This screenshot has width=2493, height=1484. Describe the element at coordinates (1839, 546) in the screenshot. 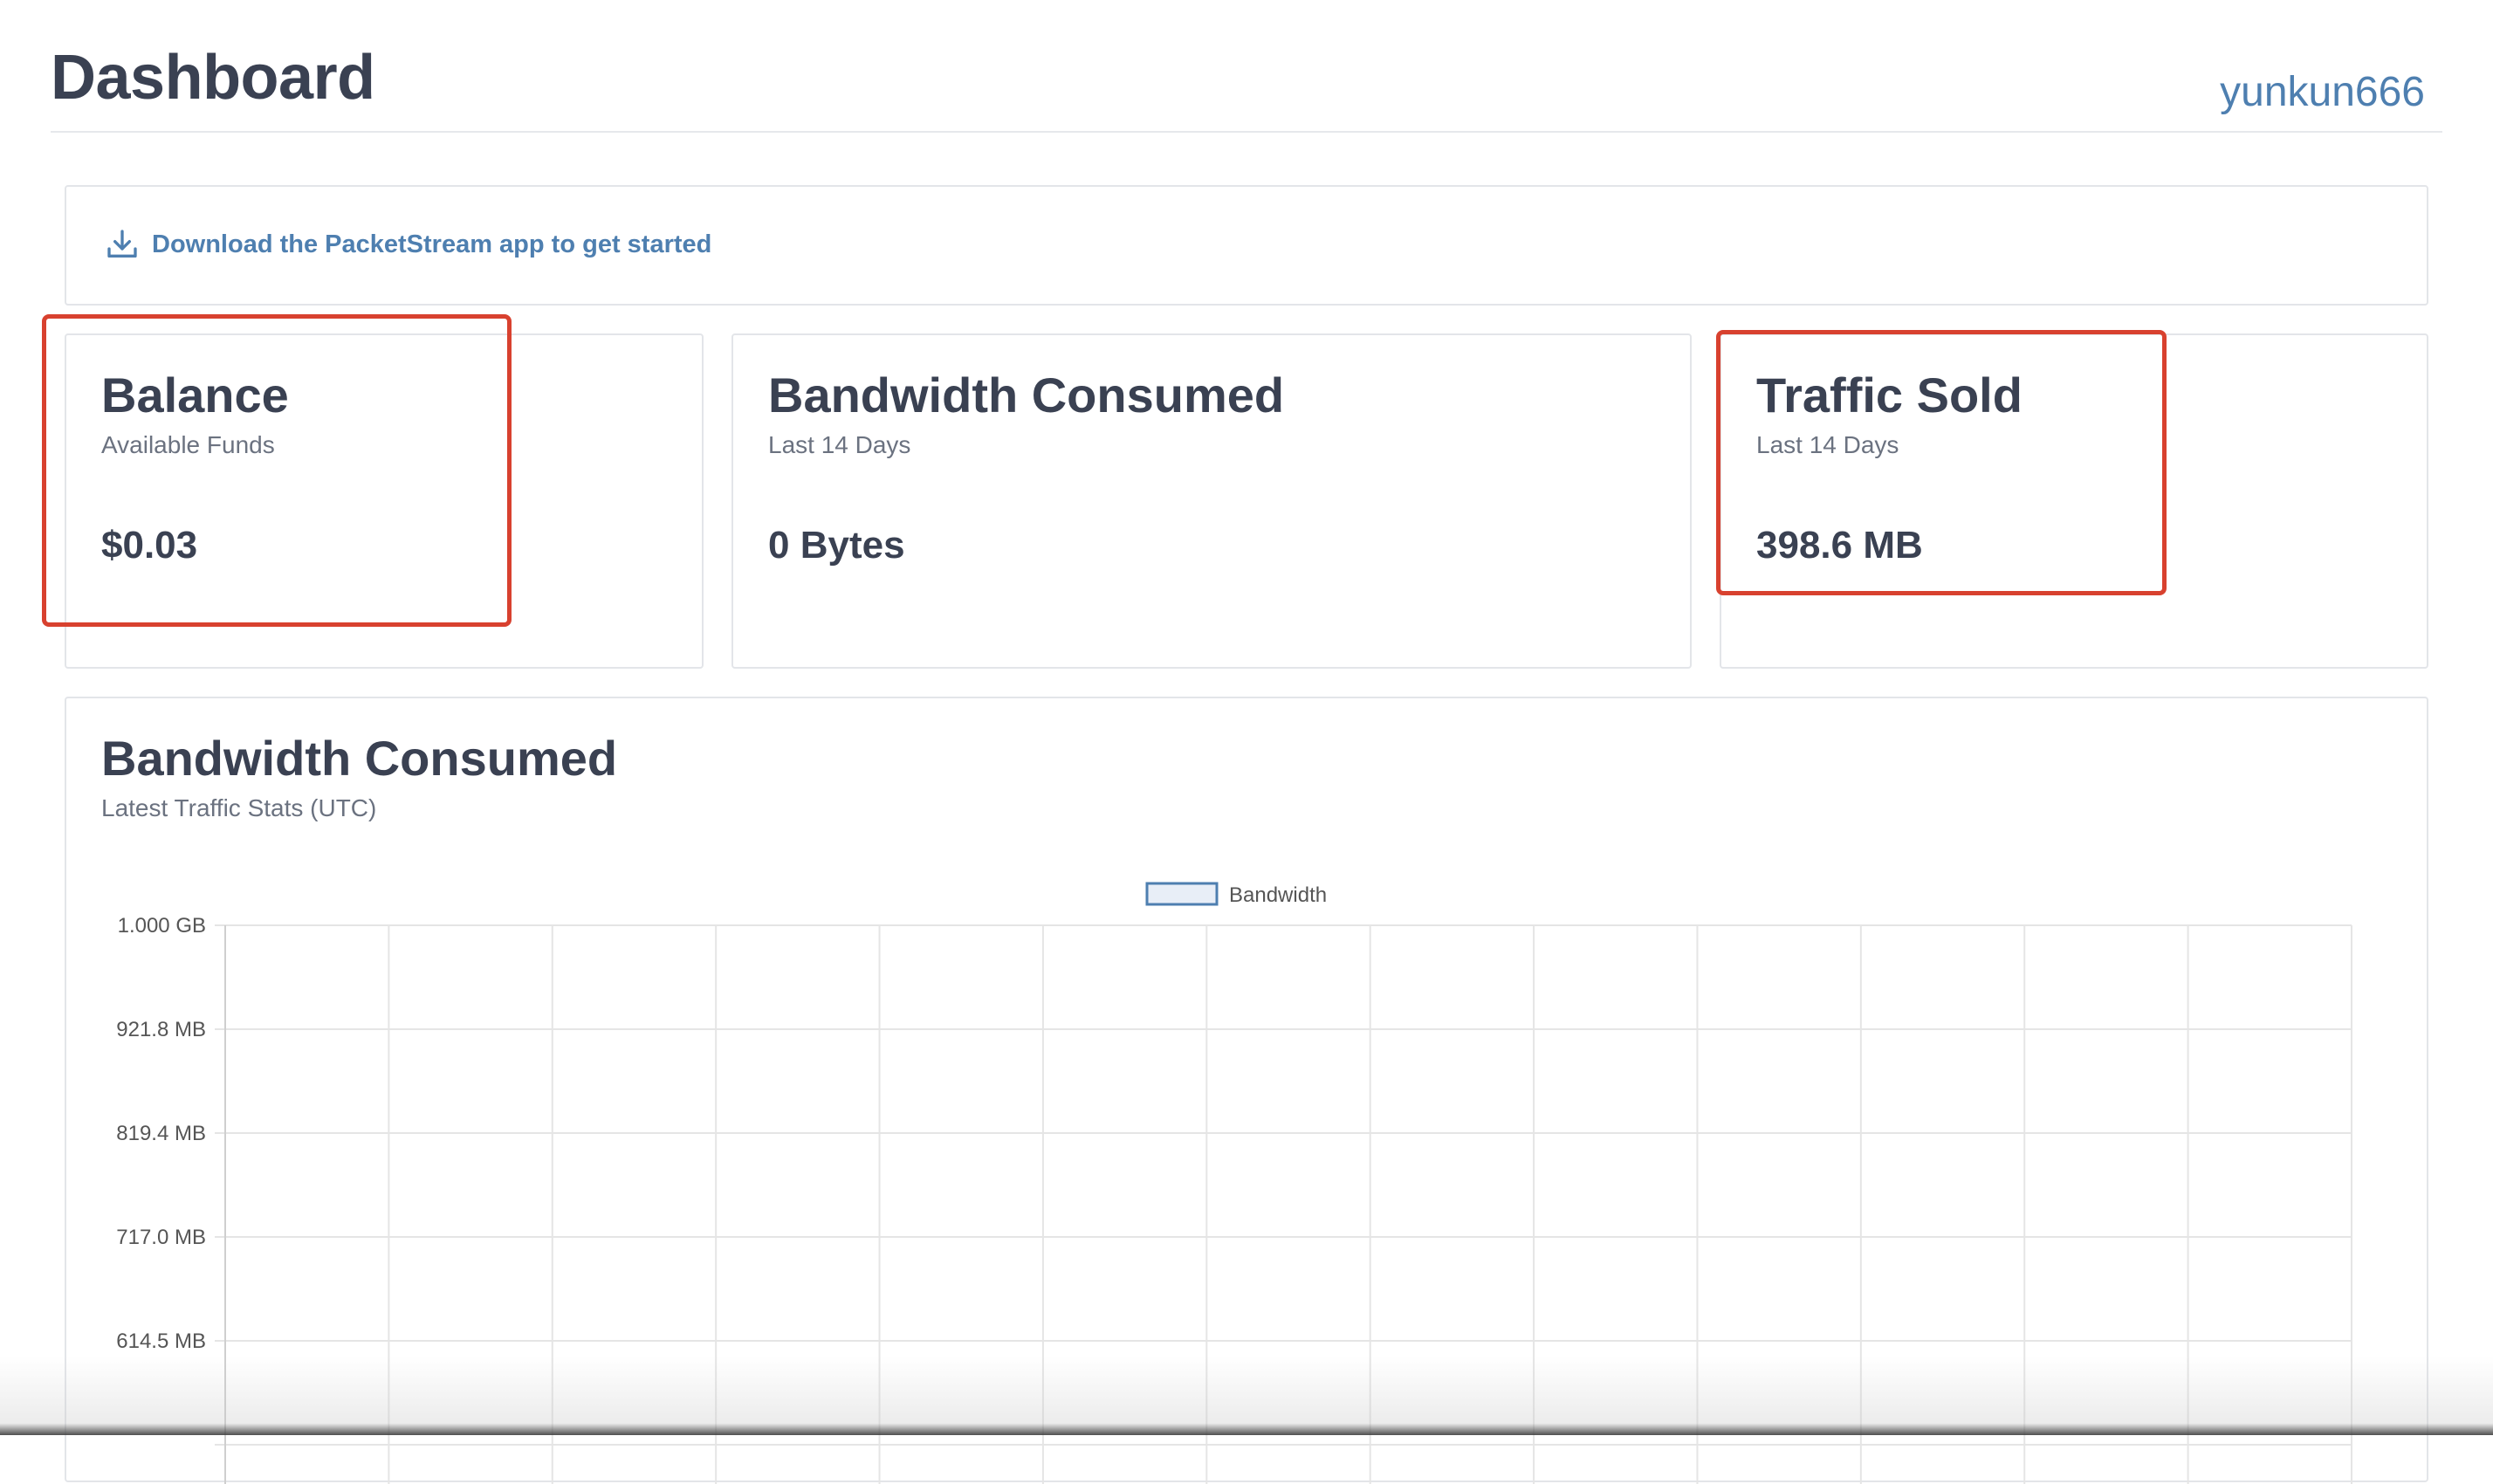

I see `traffic-sold-value: 398.6 MB` at that location.